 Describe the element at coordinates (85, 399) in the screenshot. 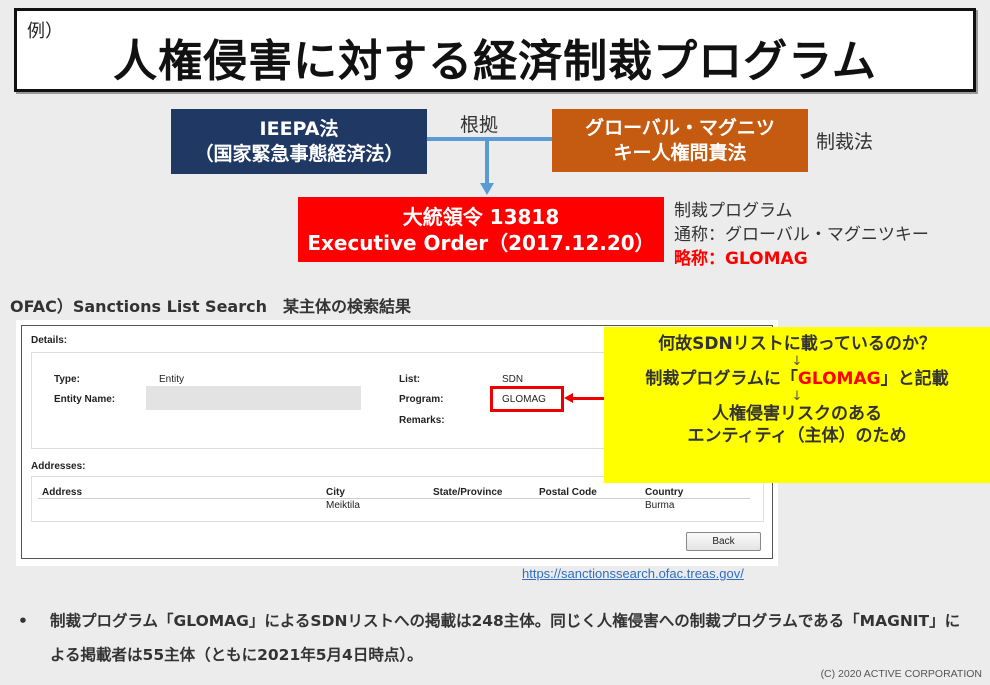

I see `entity-name-label: Entity Name:` at that location.